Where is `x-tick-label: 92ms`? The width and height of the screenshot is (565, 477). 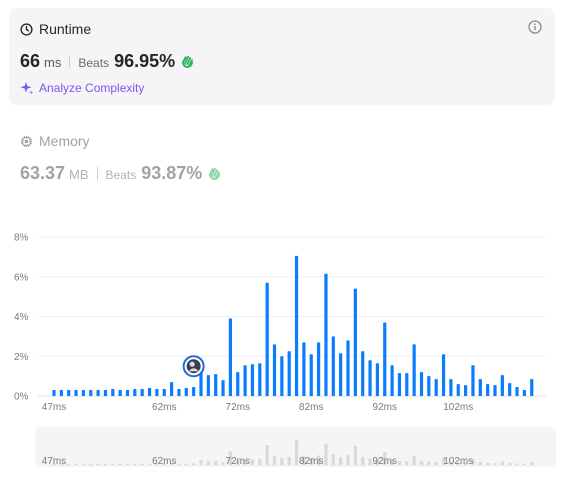
x-tick-label: 92ms is located at coordinates (385, 407).